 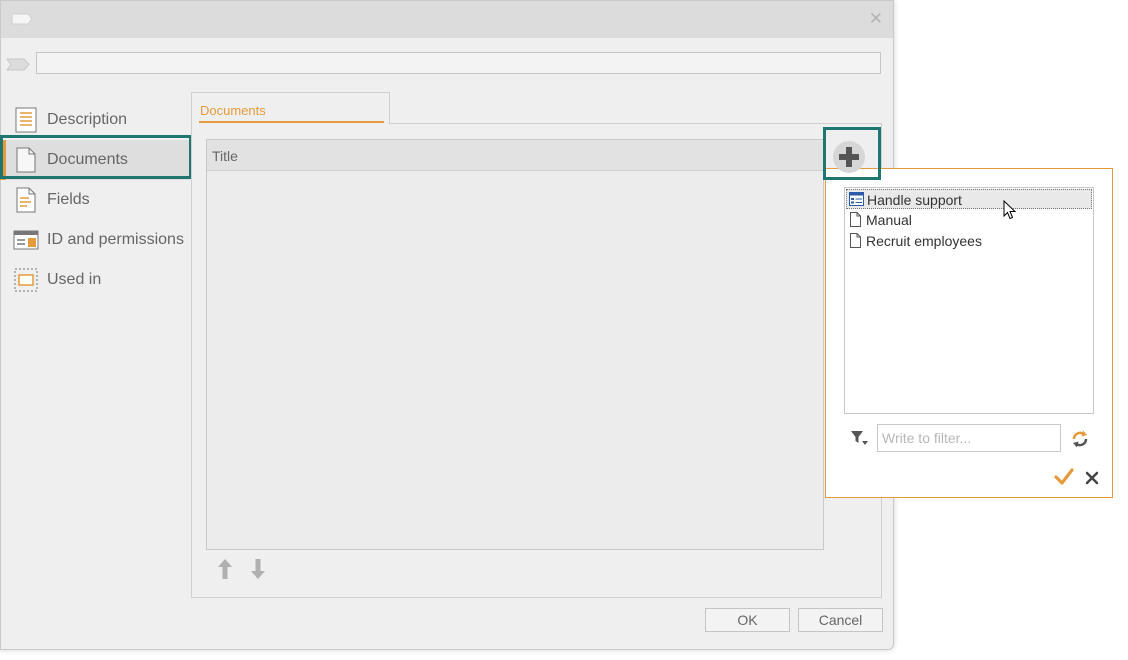 What do you see at coordinates (969, 199) in the screenshot?
I see `list-item: Handle support` at bounding box center [969, 199].